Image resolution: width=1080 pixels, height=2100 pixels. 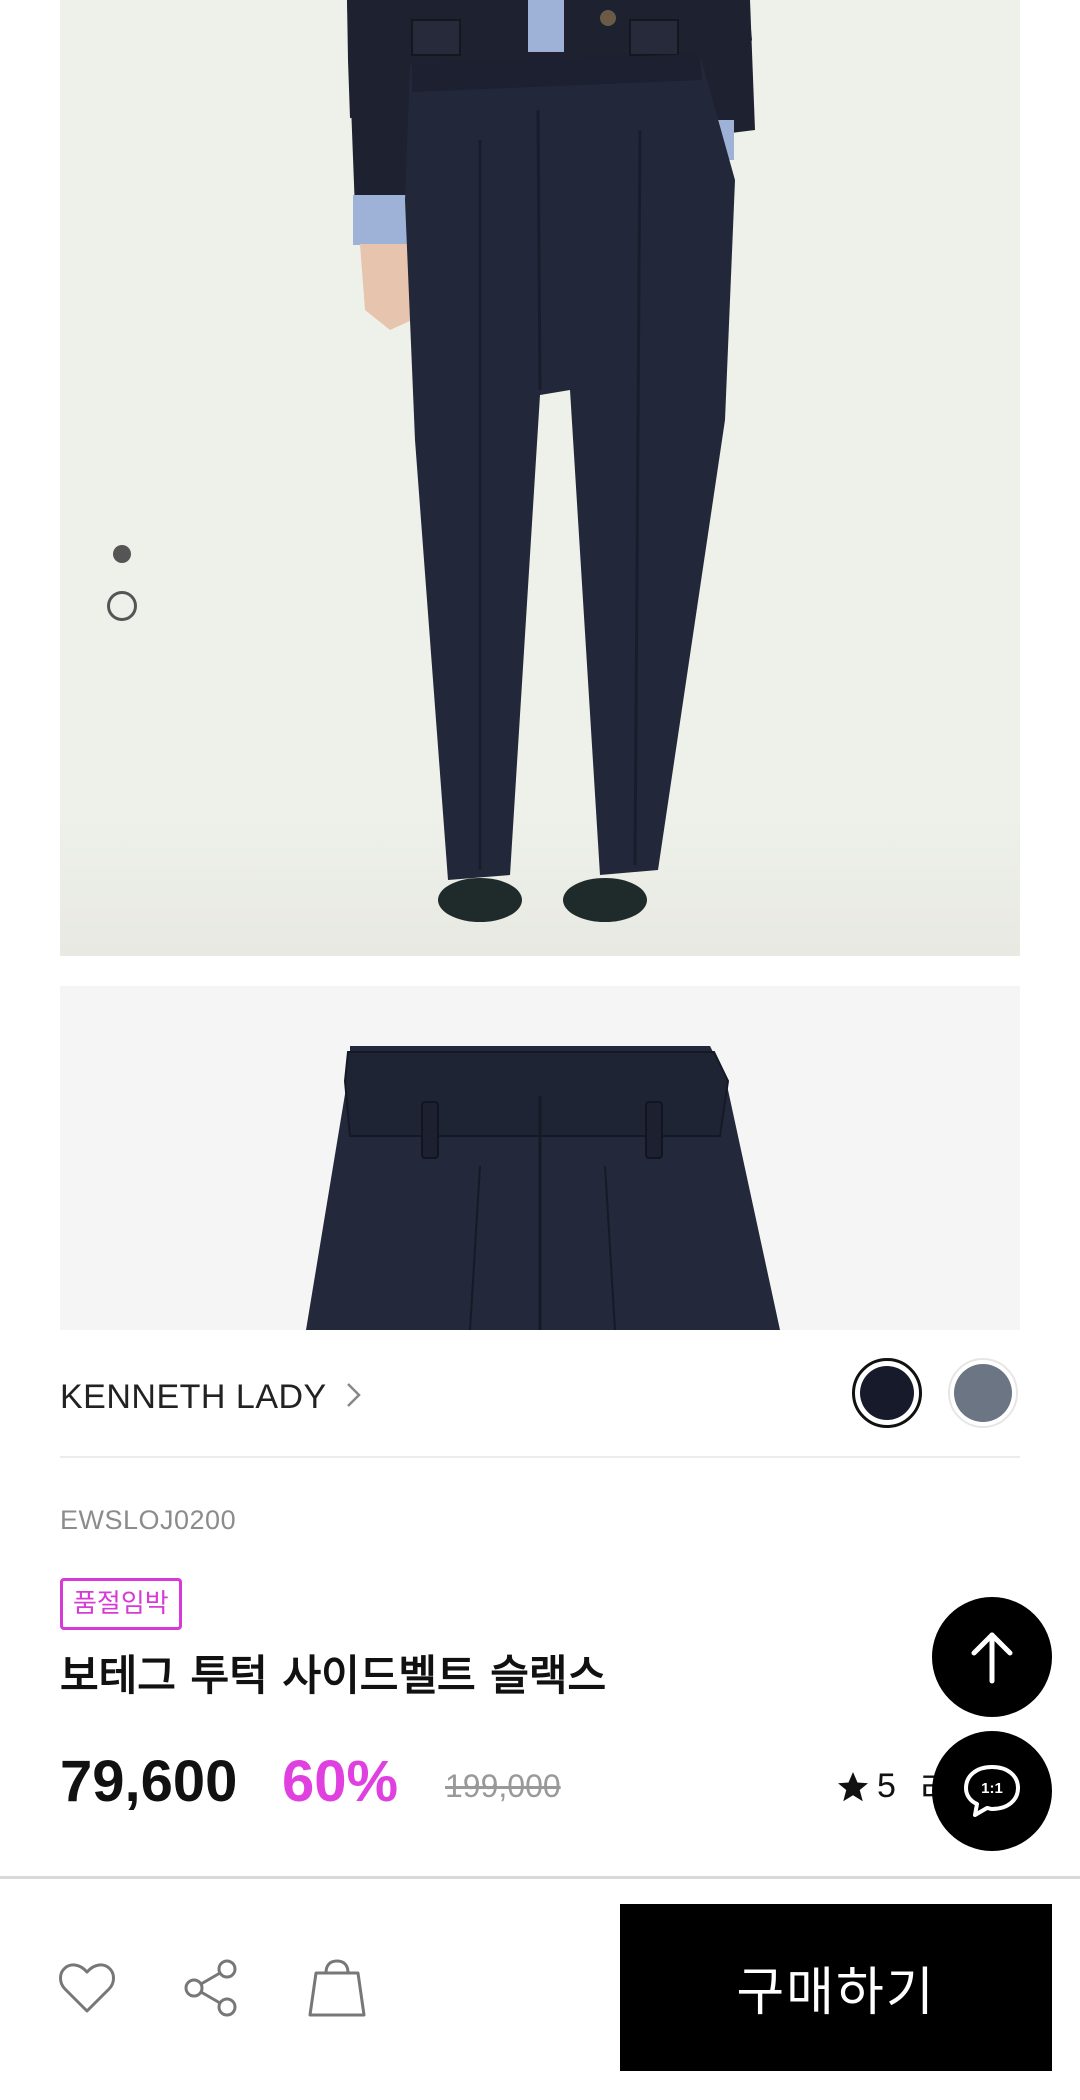 What do you see at coordinates (853, 1786) in the screenshot?
I see `star-icon` at bounding box center [853, 1786].